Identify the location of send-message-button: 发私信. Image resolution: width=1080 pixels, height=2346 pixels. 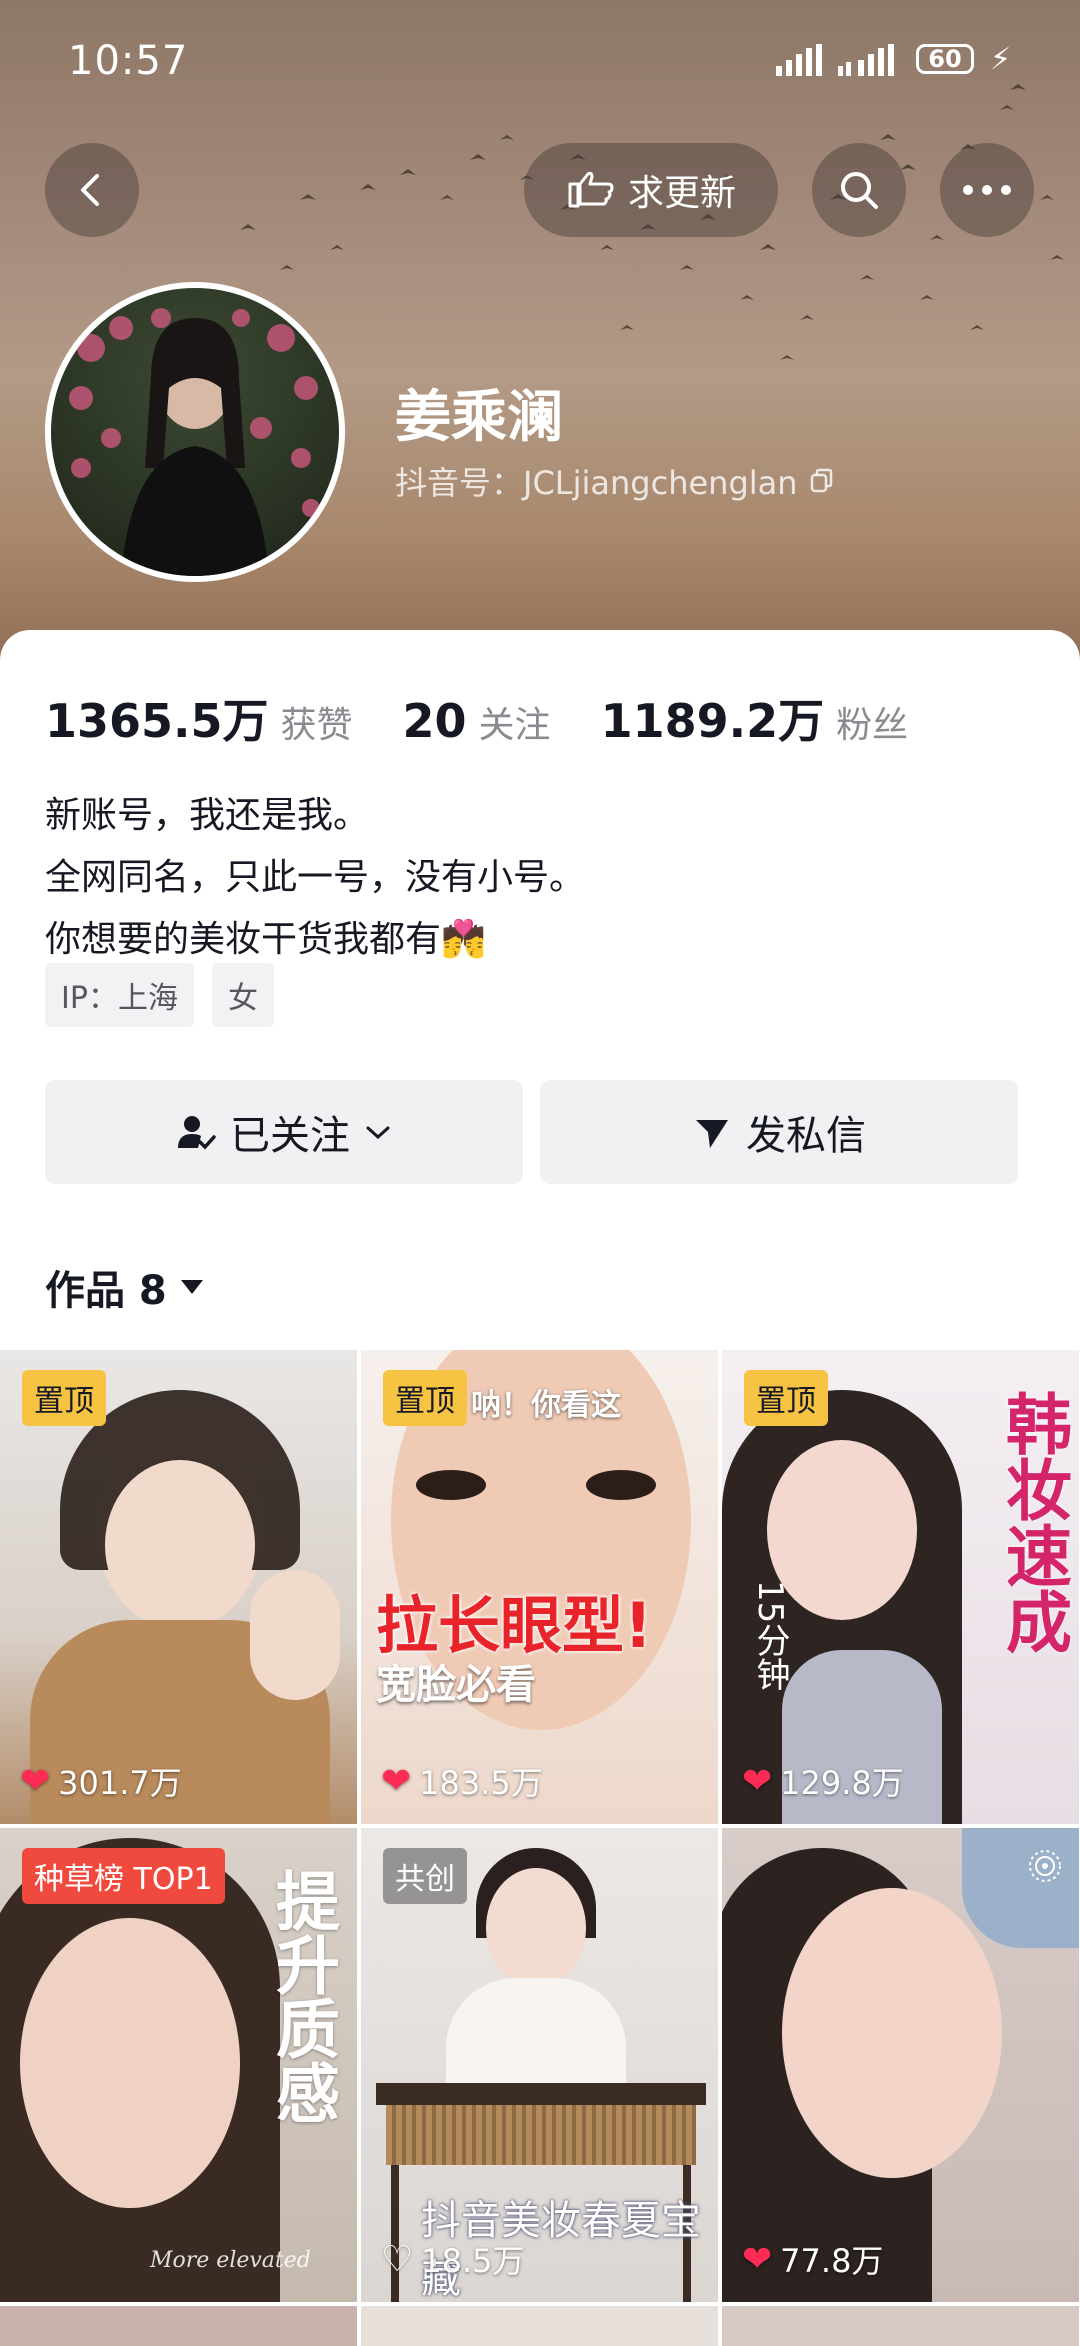
(779, 1132).